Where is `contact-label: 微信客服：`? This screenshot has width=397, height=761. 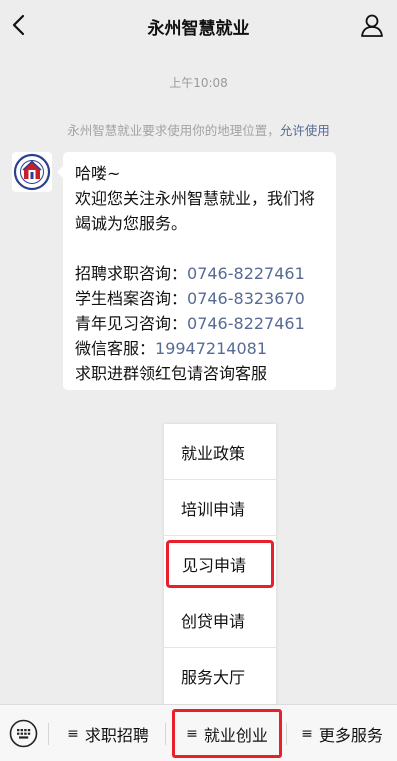
contact-label: 微信客服： is located at coordinates (115, 348).